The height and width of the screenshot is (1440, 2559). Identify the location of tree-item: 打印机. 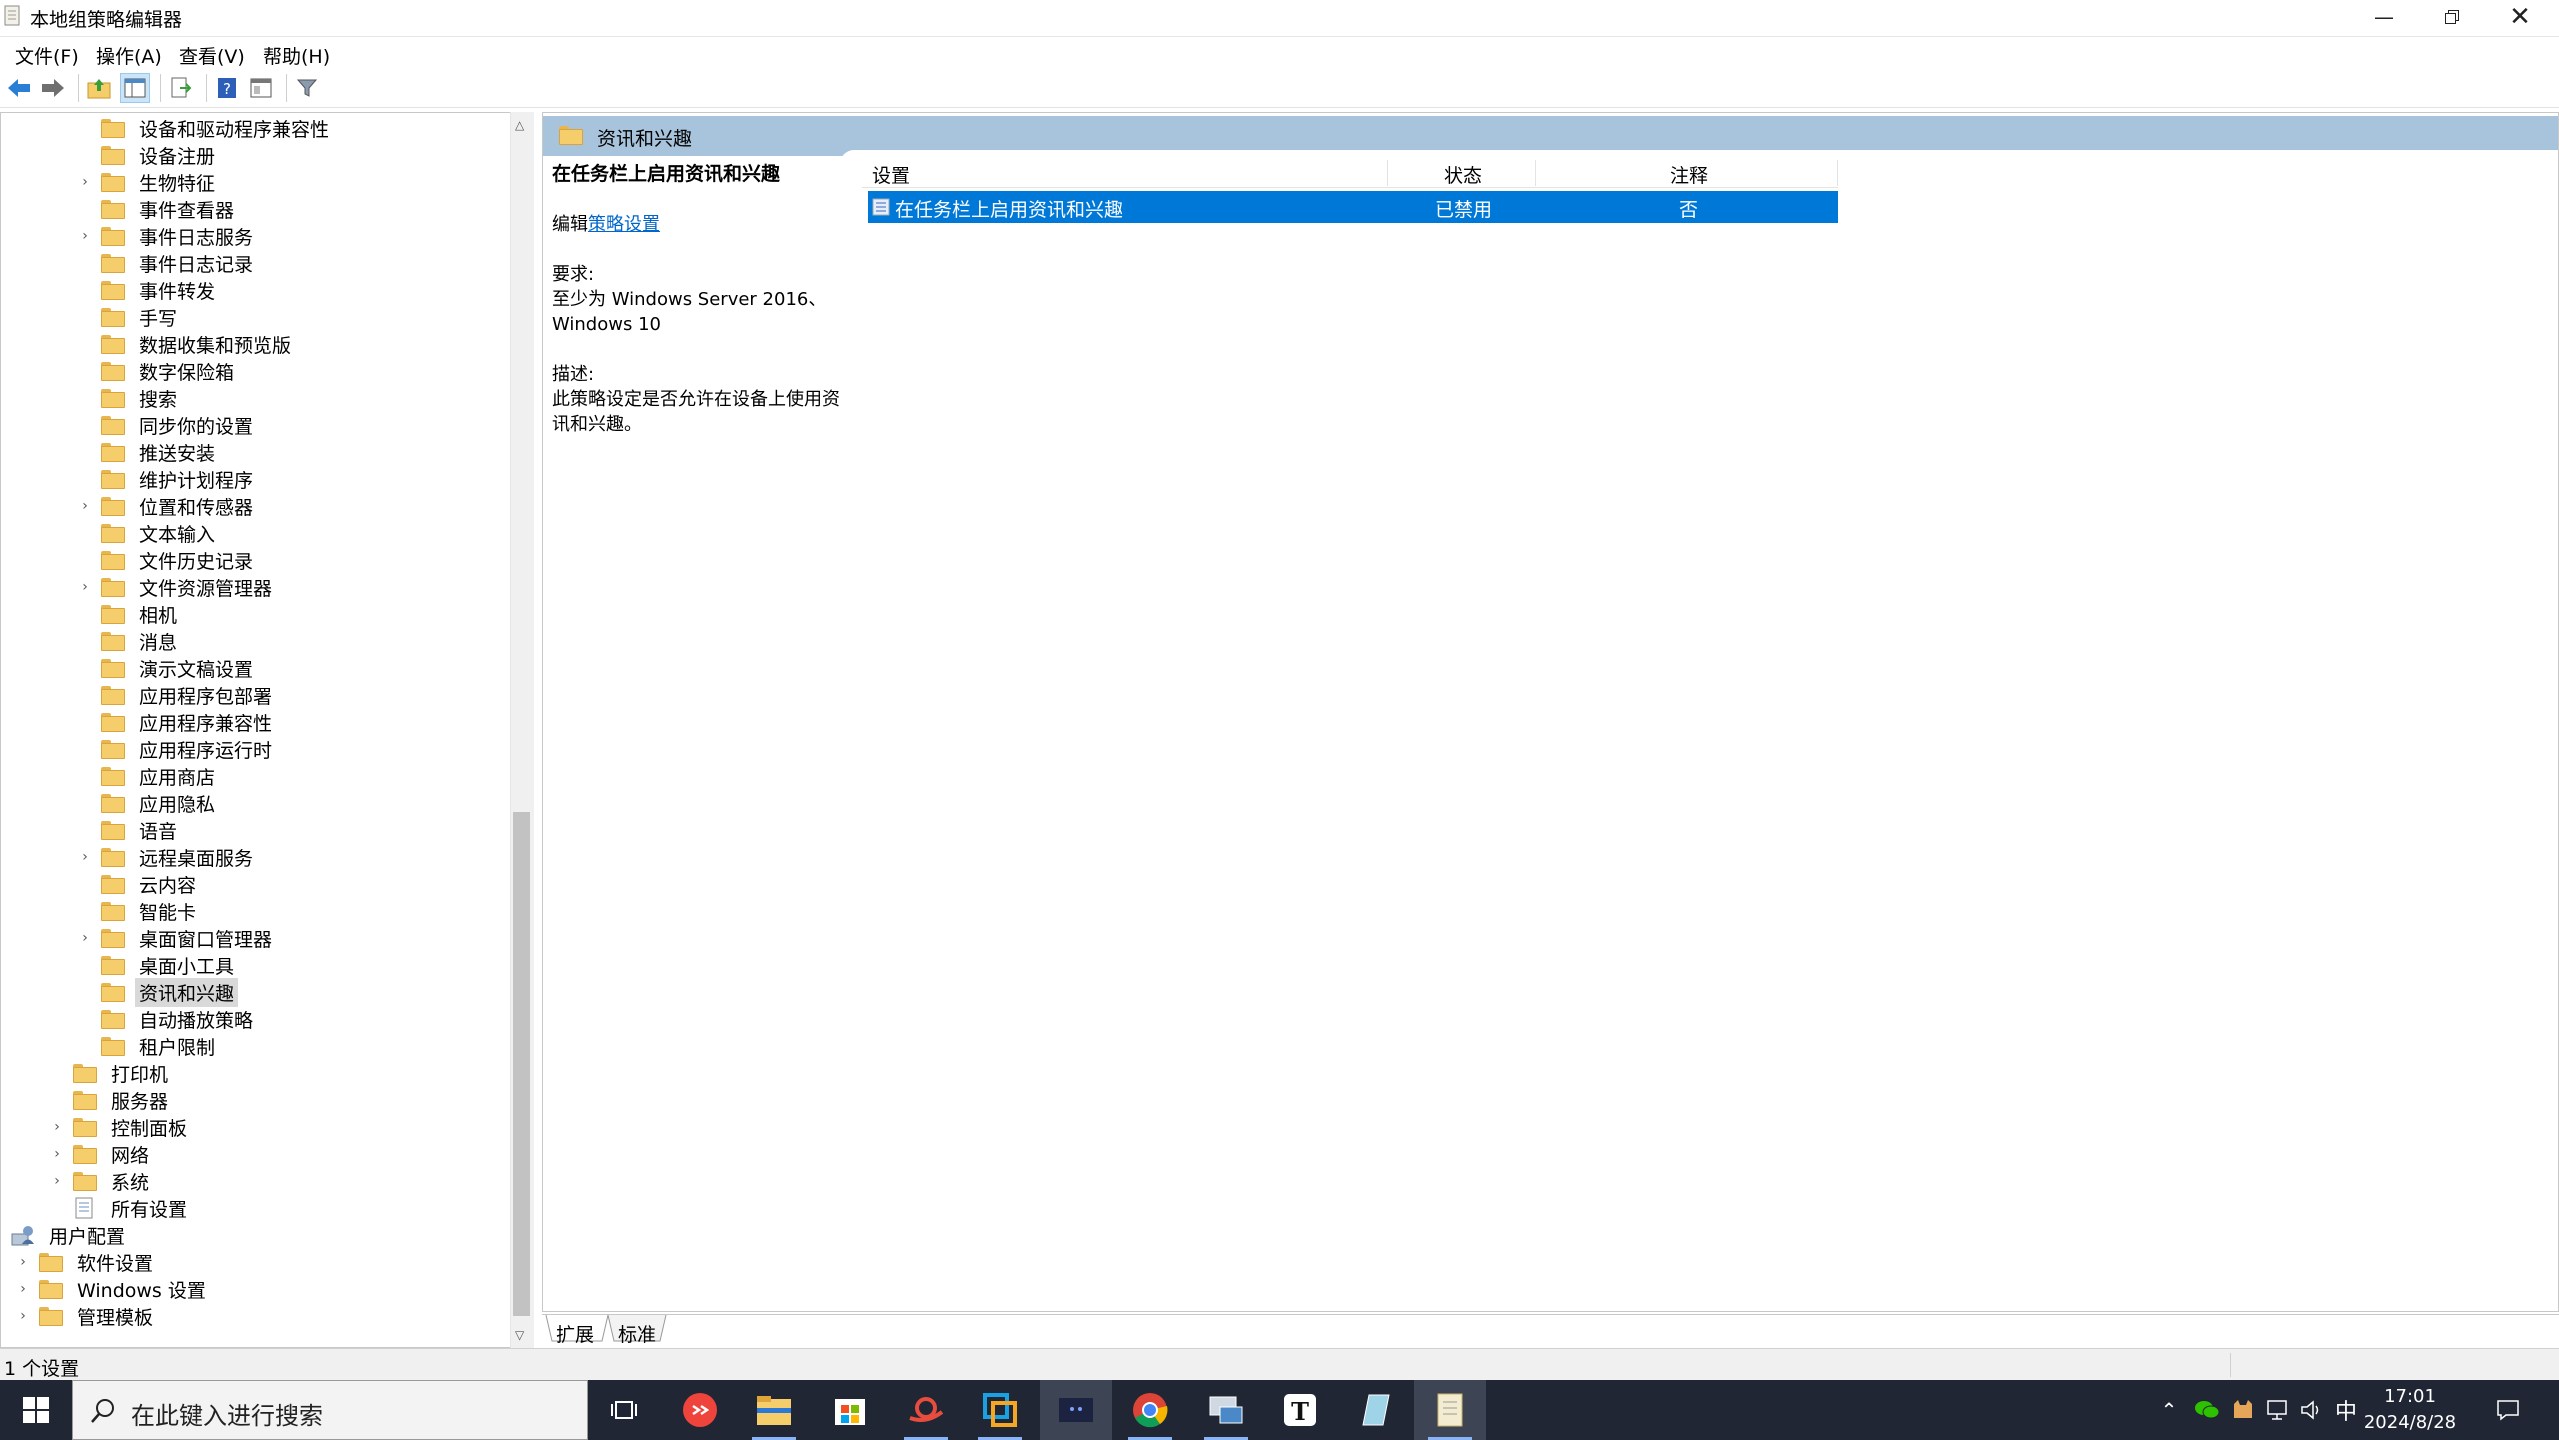
(110, 1073).